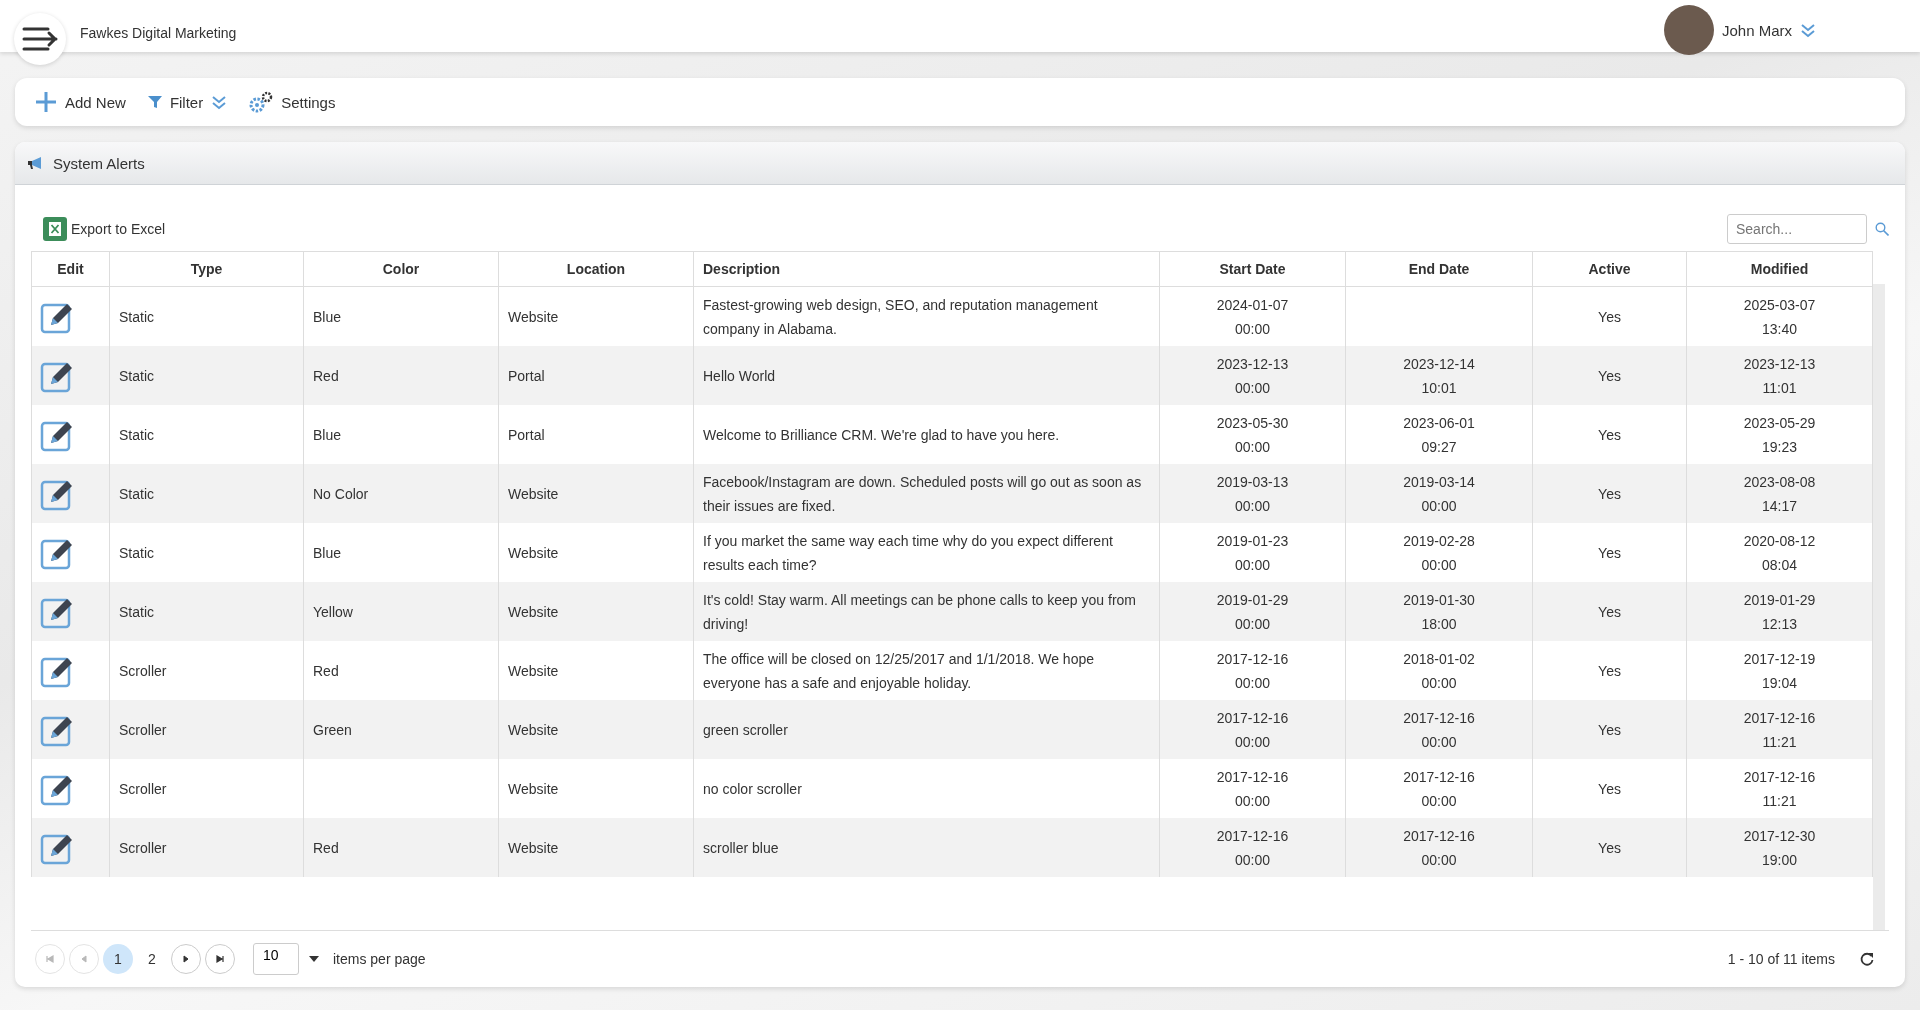 Image resolution: width=1920 pixels, height=1010 pixels. Describe the element at coordinates (1779, 269) in the screenshot. I see `column-header: Modified` at that location.